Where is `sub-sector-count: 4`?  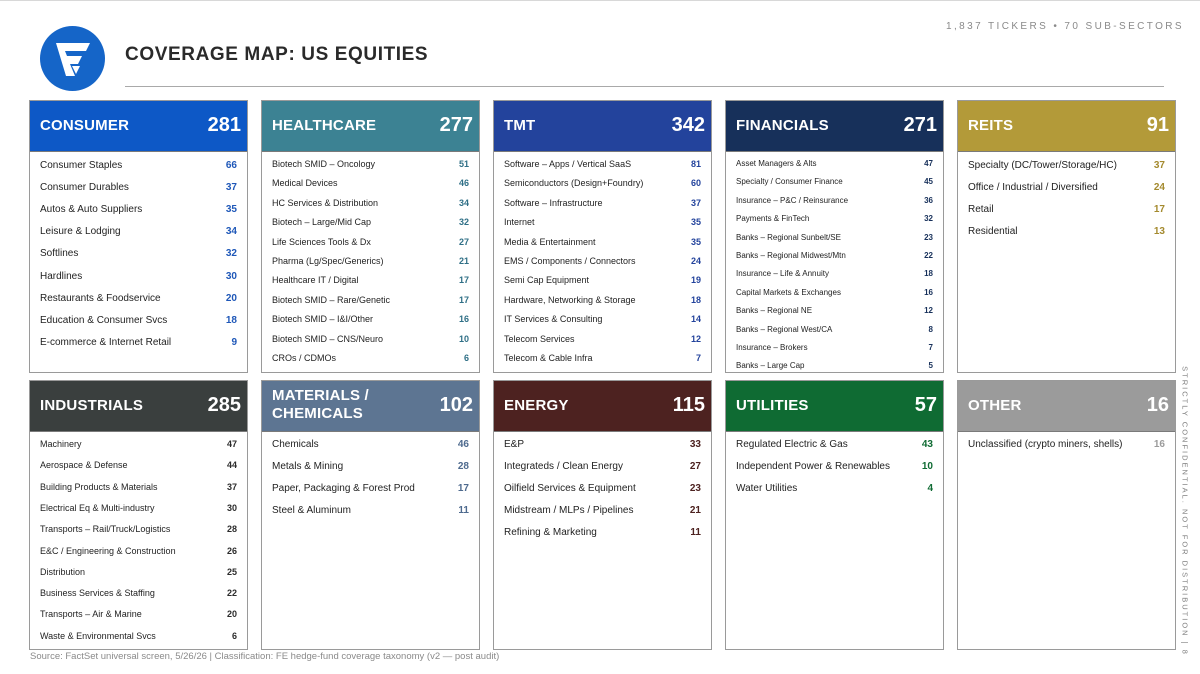
sub-sector-count: 4 is located at coordinates (930, 489).